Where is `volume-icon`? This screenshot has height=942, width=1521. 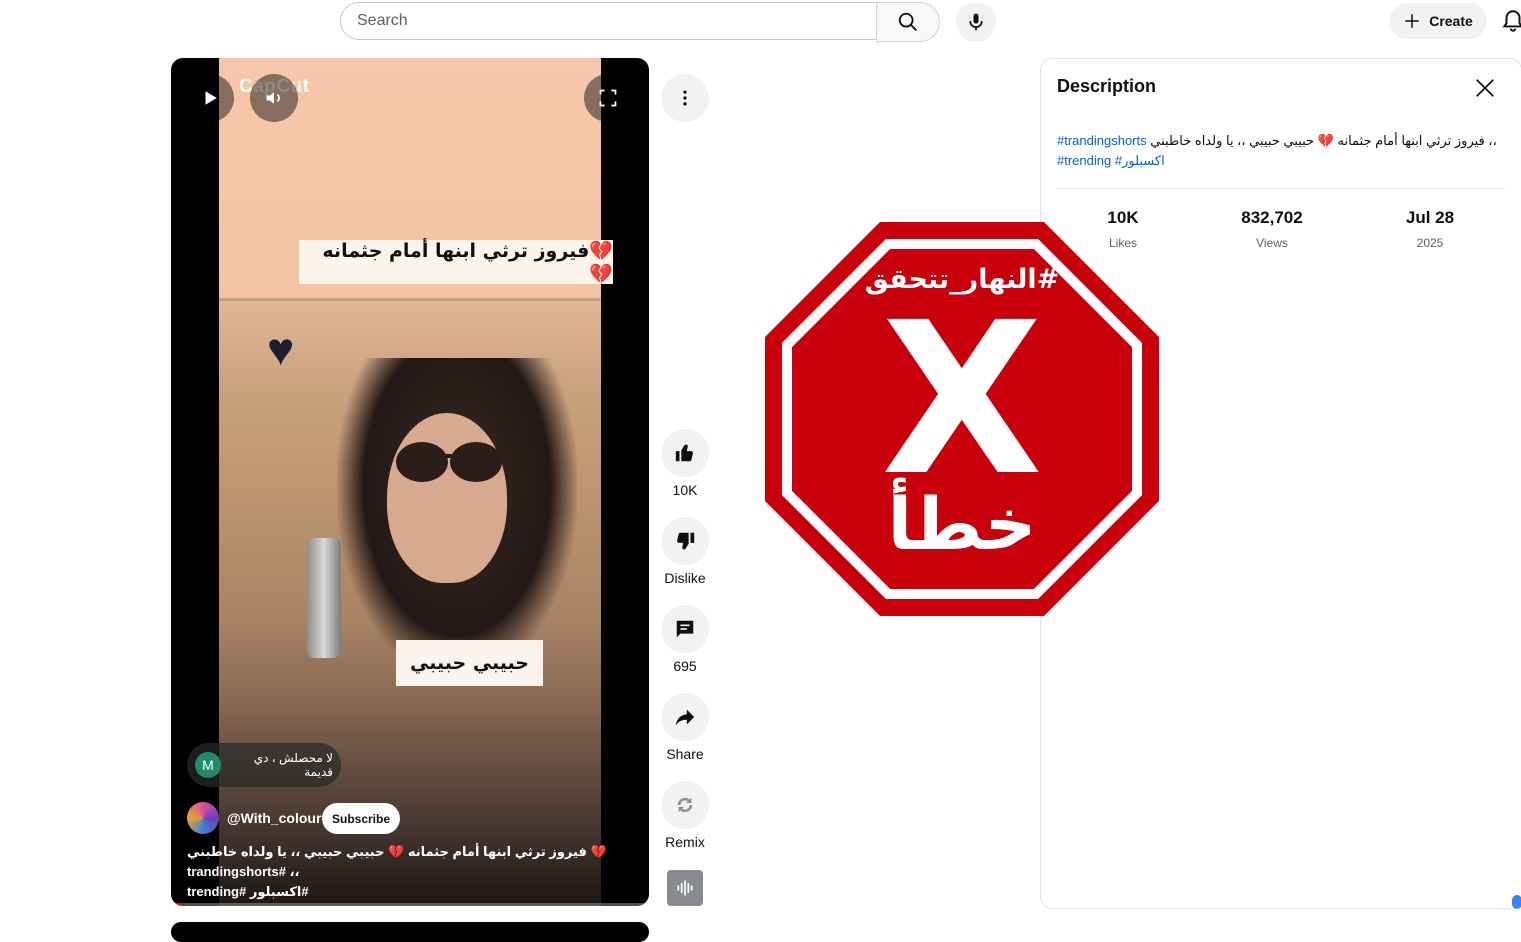 volume-icon is located at coordinates (273, 98).